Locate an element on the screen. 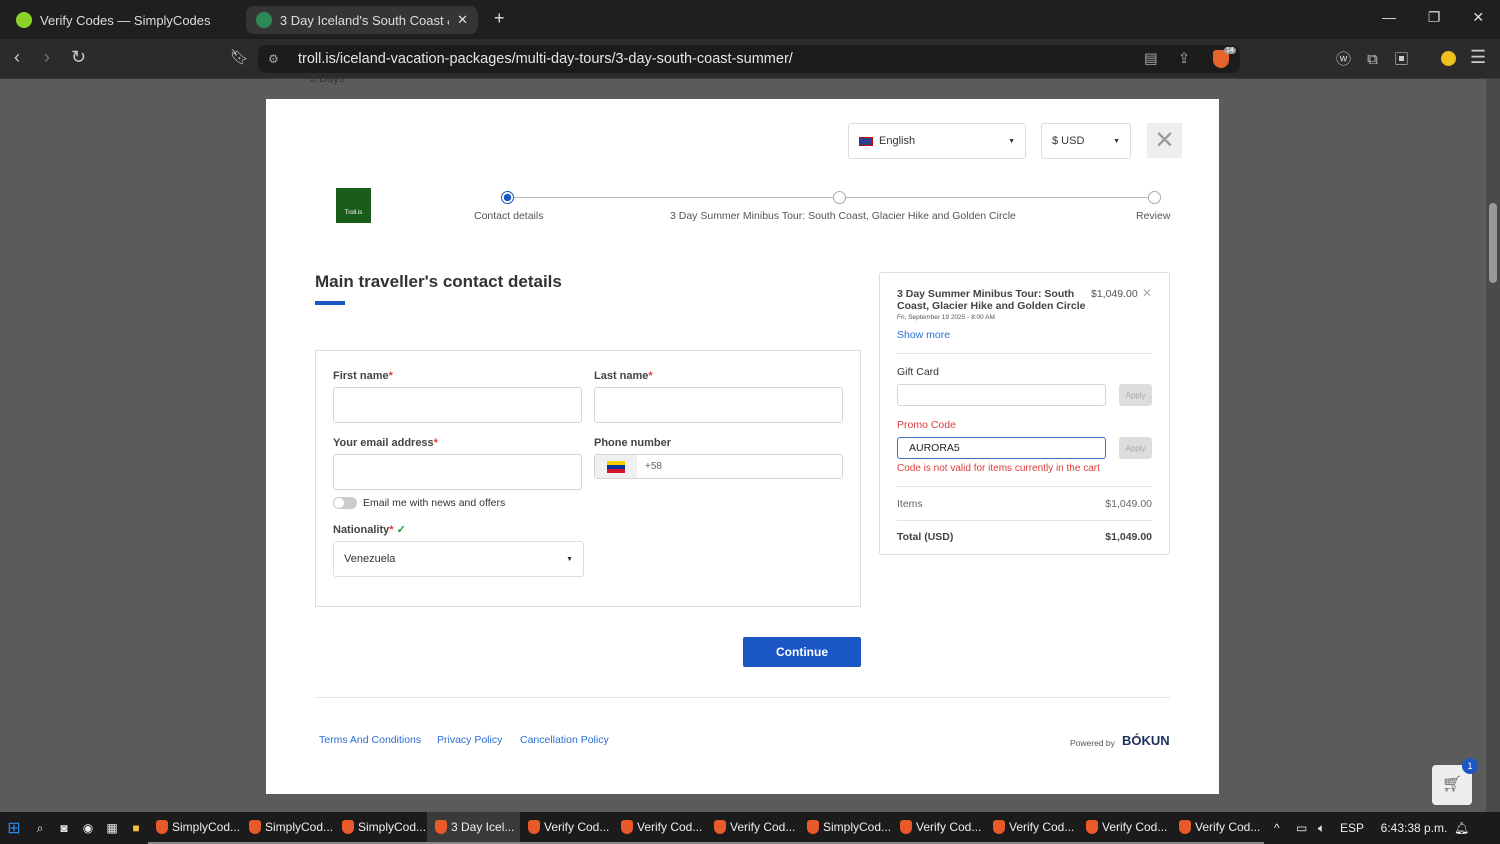  check-icon: ✓ is located at coordinates (401, 530).